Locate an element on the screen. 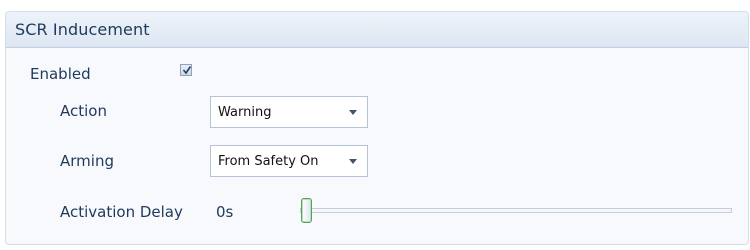 This screenshot has width=750, height=250. checkmark-icon is located at coordinates (187, 70).